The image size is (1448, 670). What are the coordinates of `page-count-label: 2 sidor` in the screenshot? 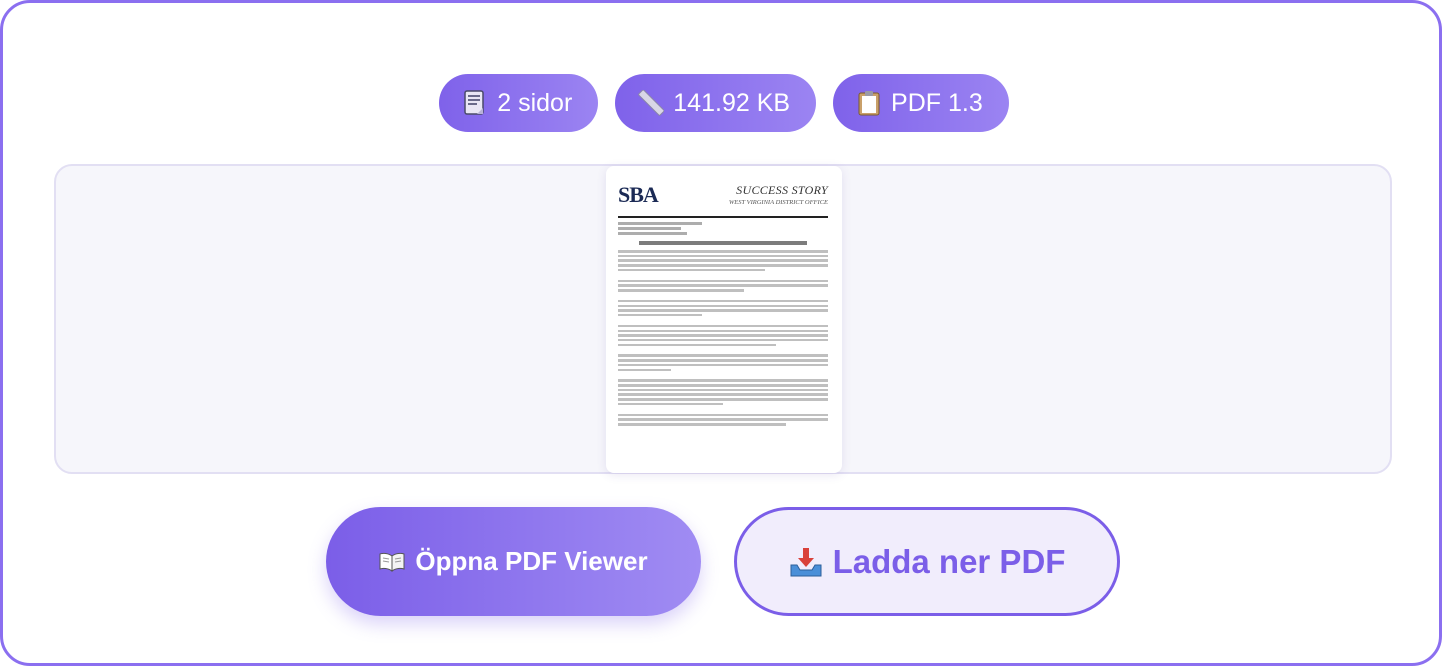 It's located at (535, 102).